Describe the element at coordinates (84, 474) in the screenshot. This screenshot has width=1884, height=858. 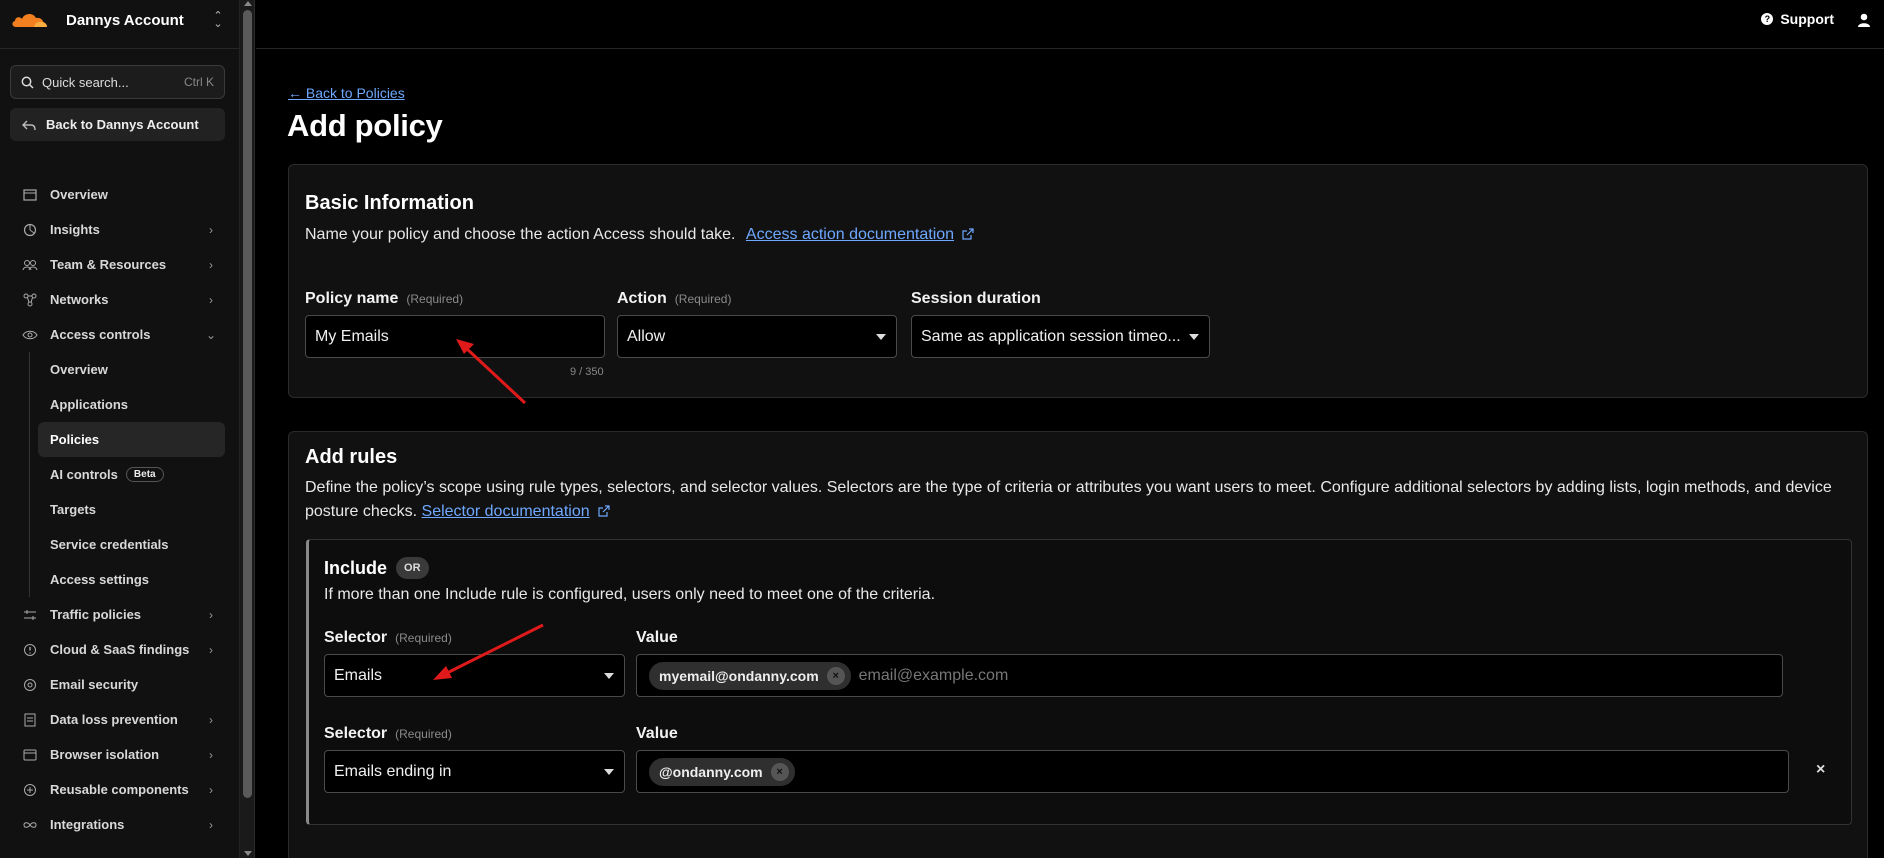
I see `subnav-item-label: AI controls` at that location.